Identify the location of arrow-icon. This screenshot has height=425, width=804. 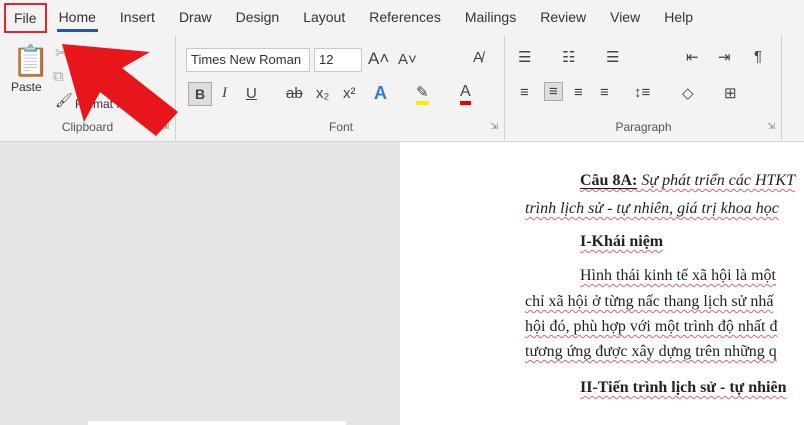
(120, 90).